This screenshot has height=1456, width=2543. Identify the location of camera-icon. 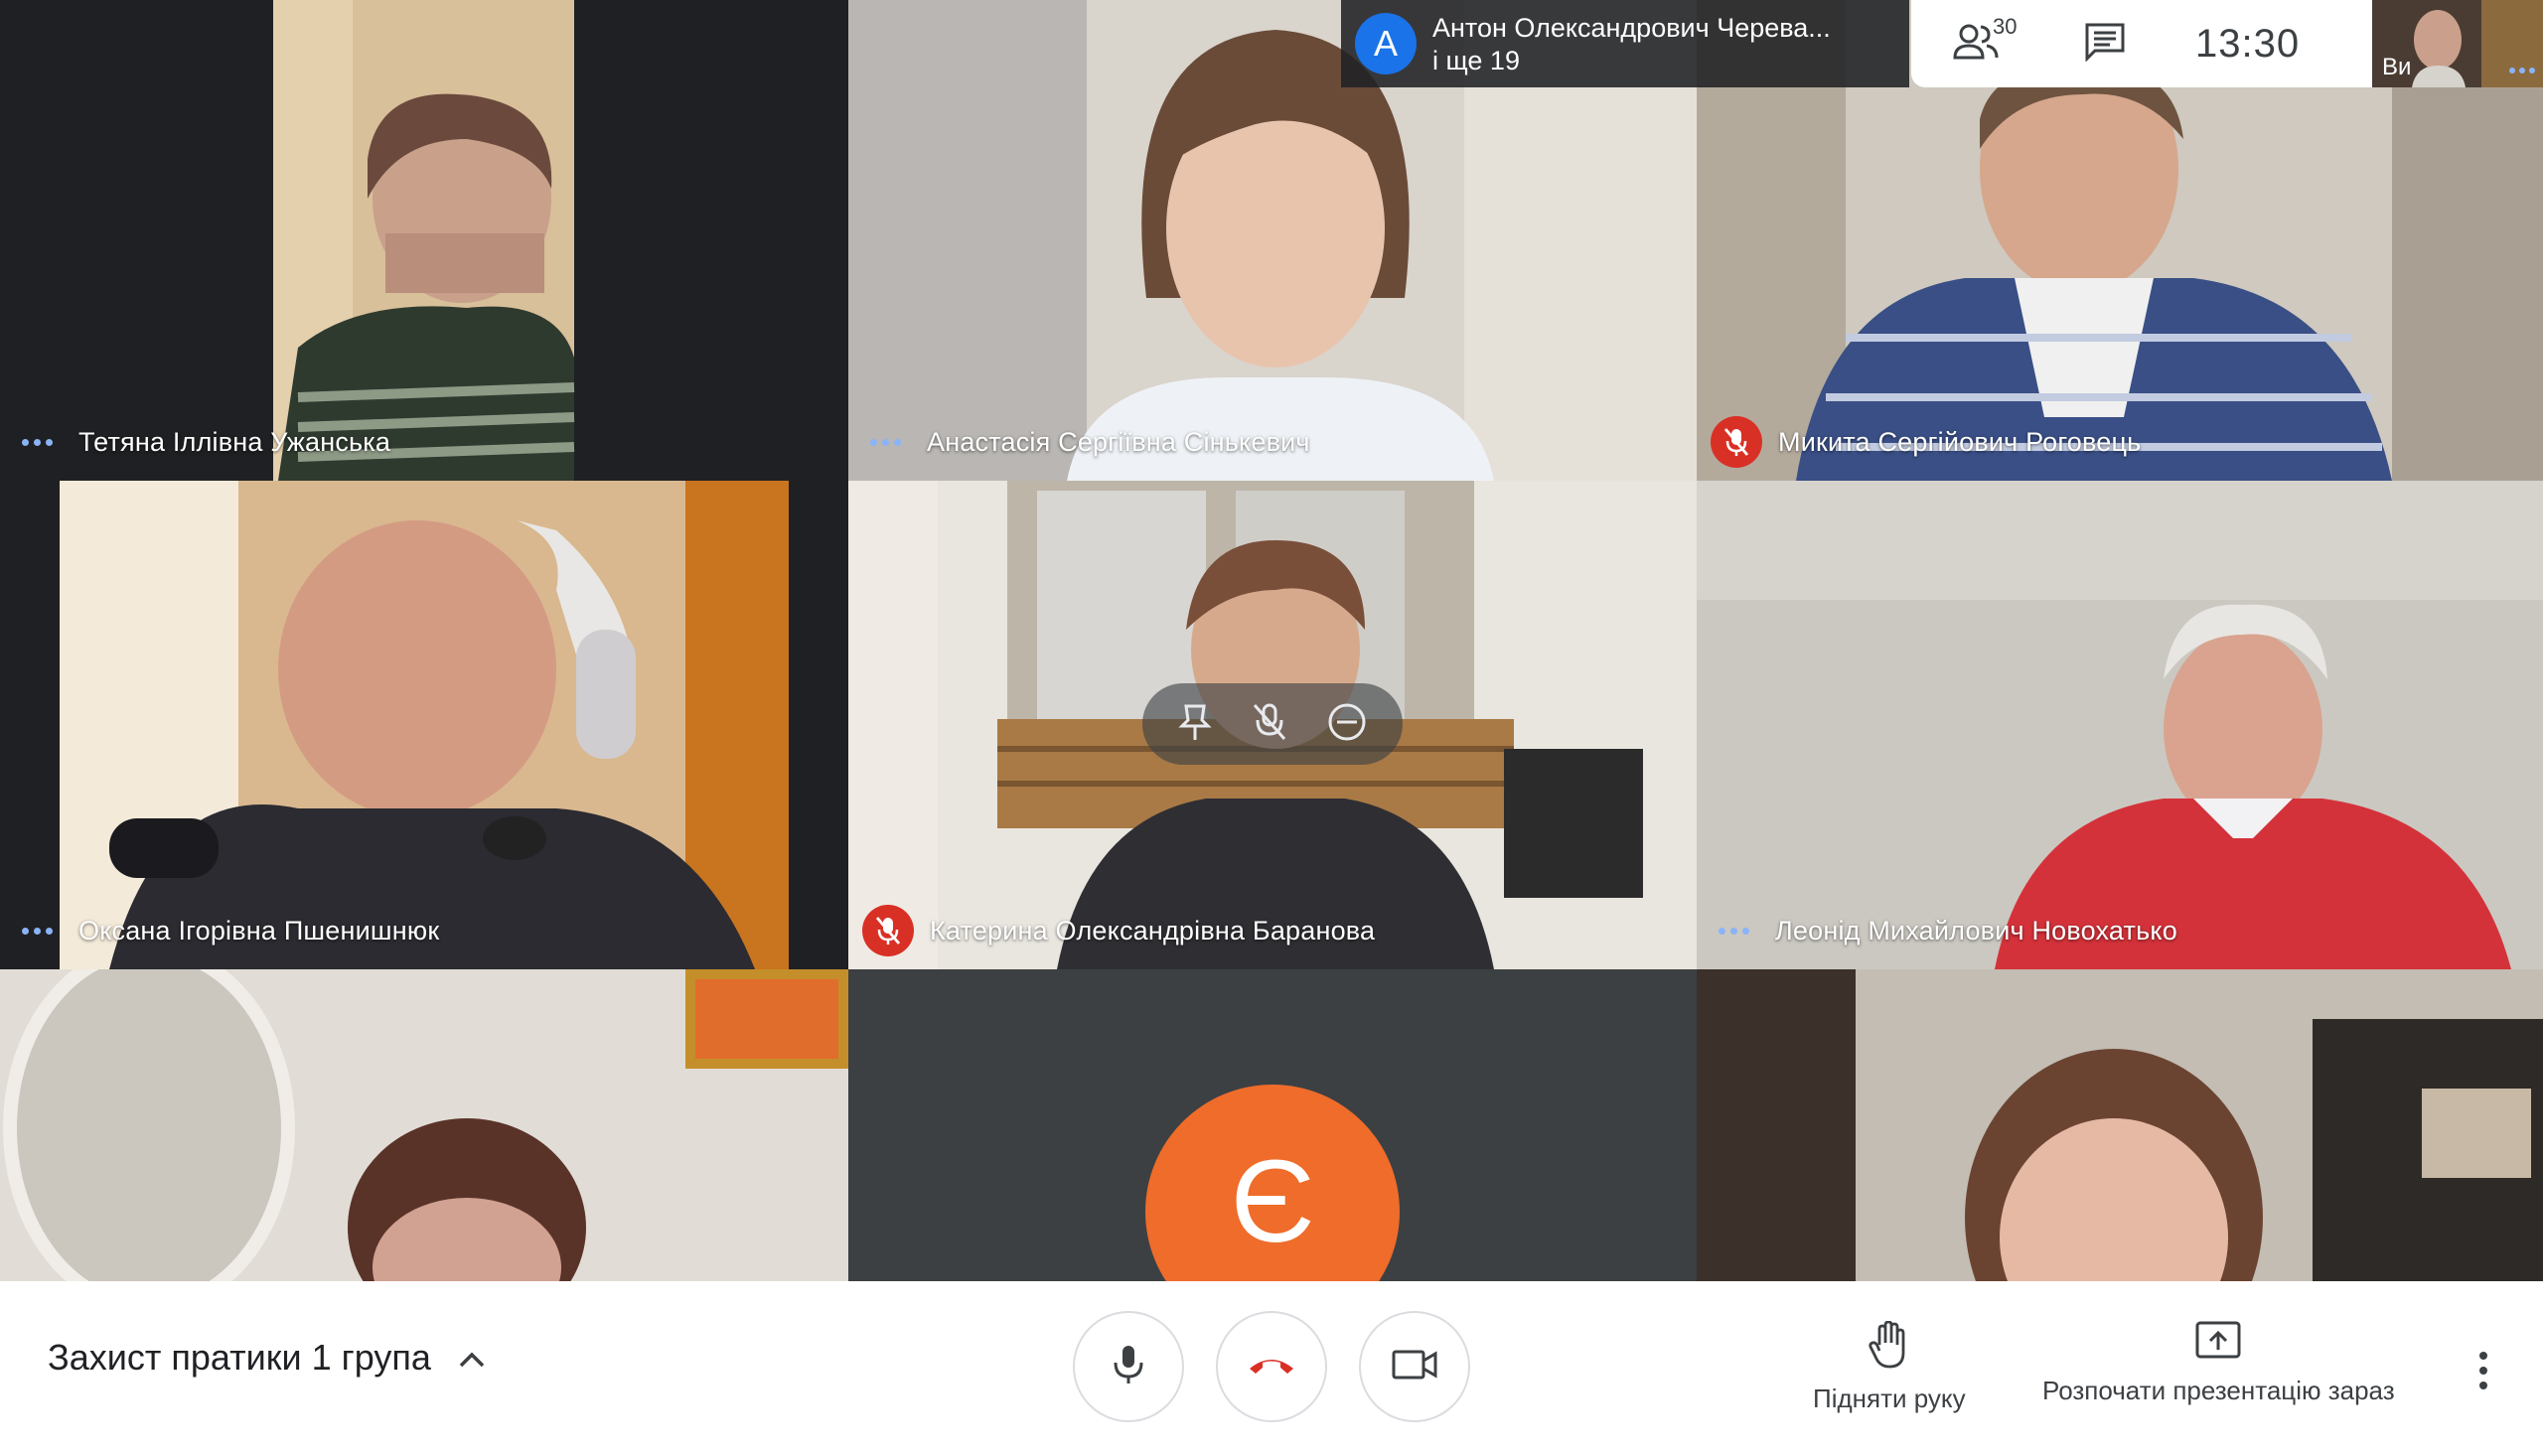
(1414, 1367).